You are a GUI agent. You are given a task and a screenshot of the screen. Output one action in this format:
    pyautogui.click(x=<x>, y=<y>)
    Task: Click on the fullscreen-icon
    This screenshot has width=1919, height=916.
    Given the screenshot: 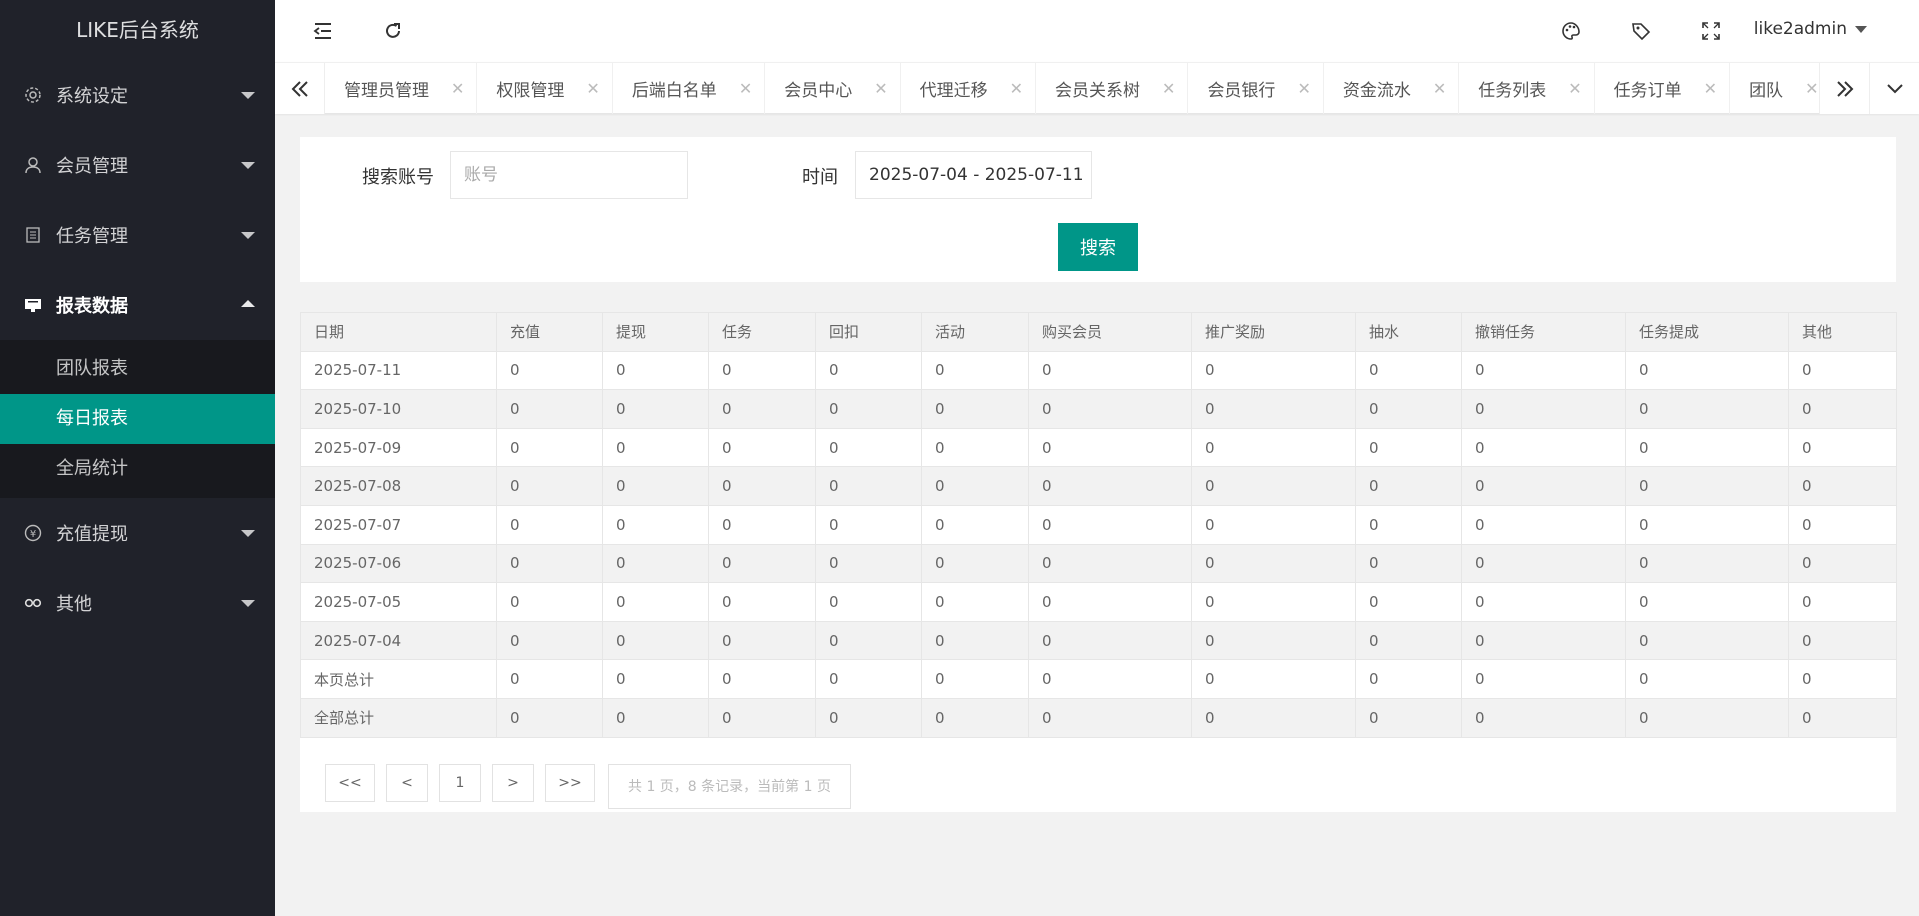 What is the action you would take?
    pyautogui.click(x=1711, y=31)
    